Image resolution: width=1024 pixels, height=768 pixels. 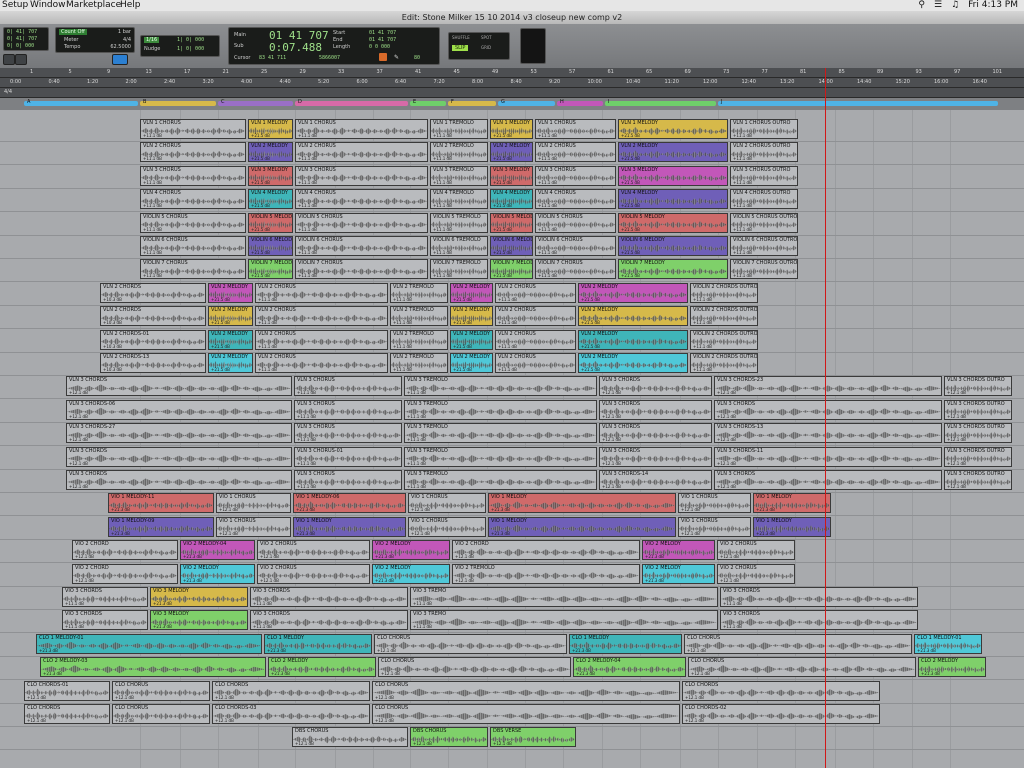 What do you see at coordinates (9, 59) in the screenshot?
I see `zoom-out-button` at bounding box center [9, 59].